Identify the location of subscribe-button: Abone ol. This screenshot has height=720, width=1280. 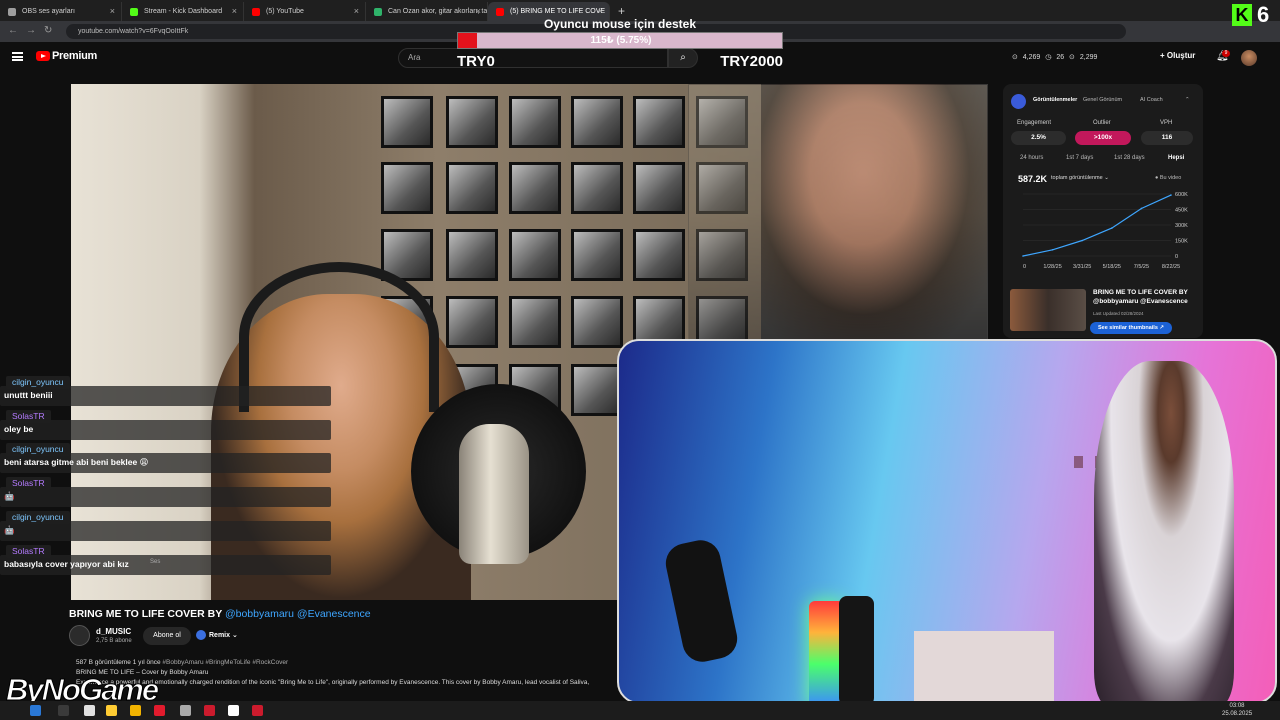
(167, 636).